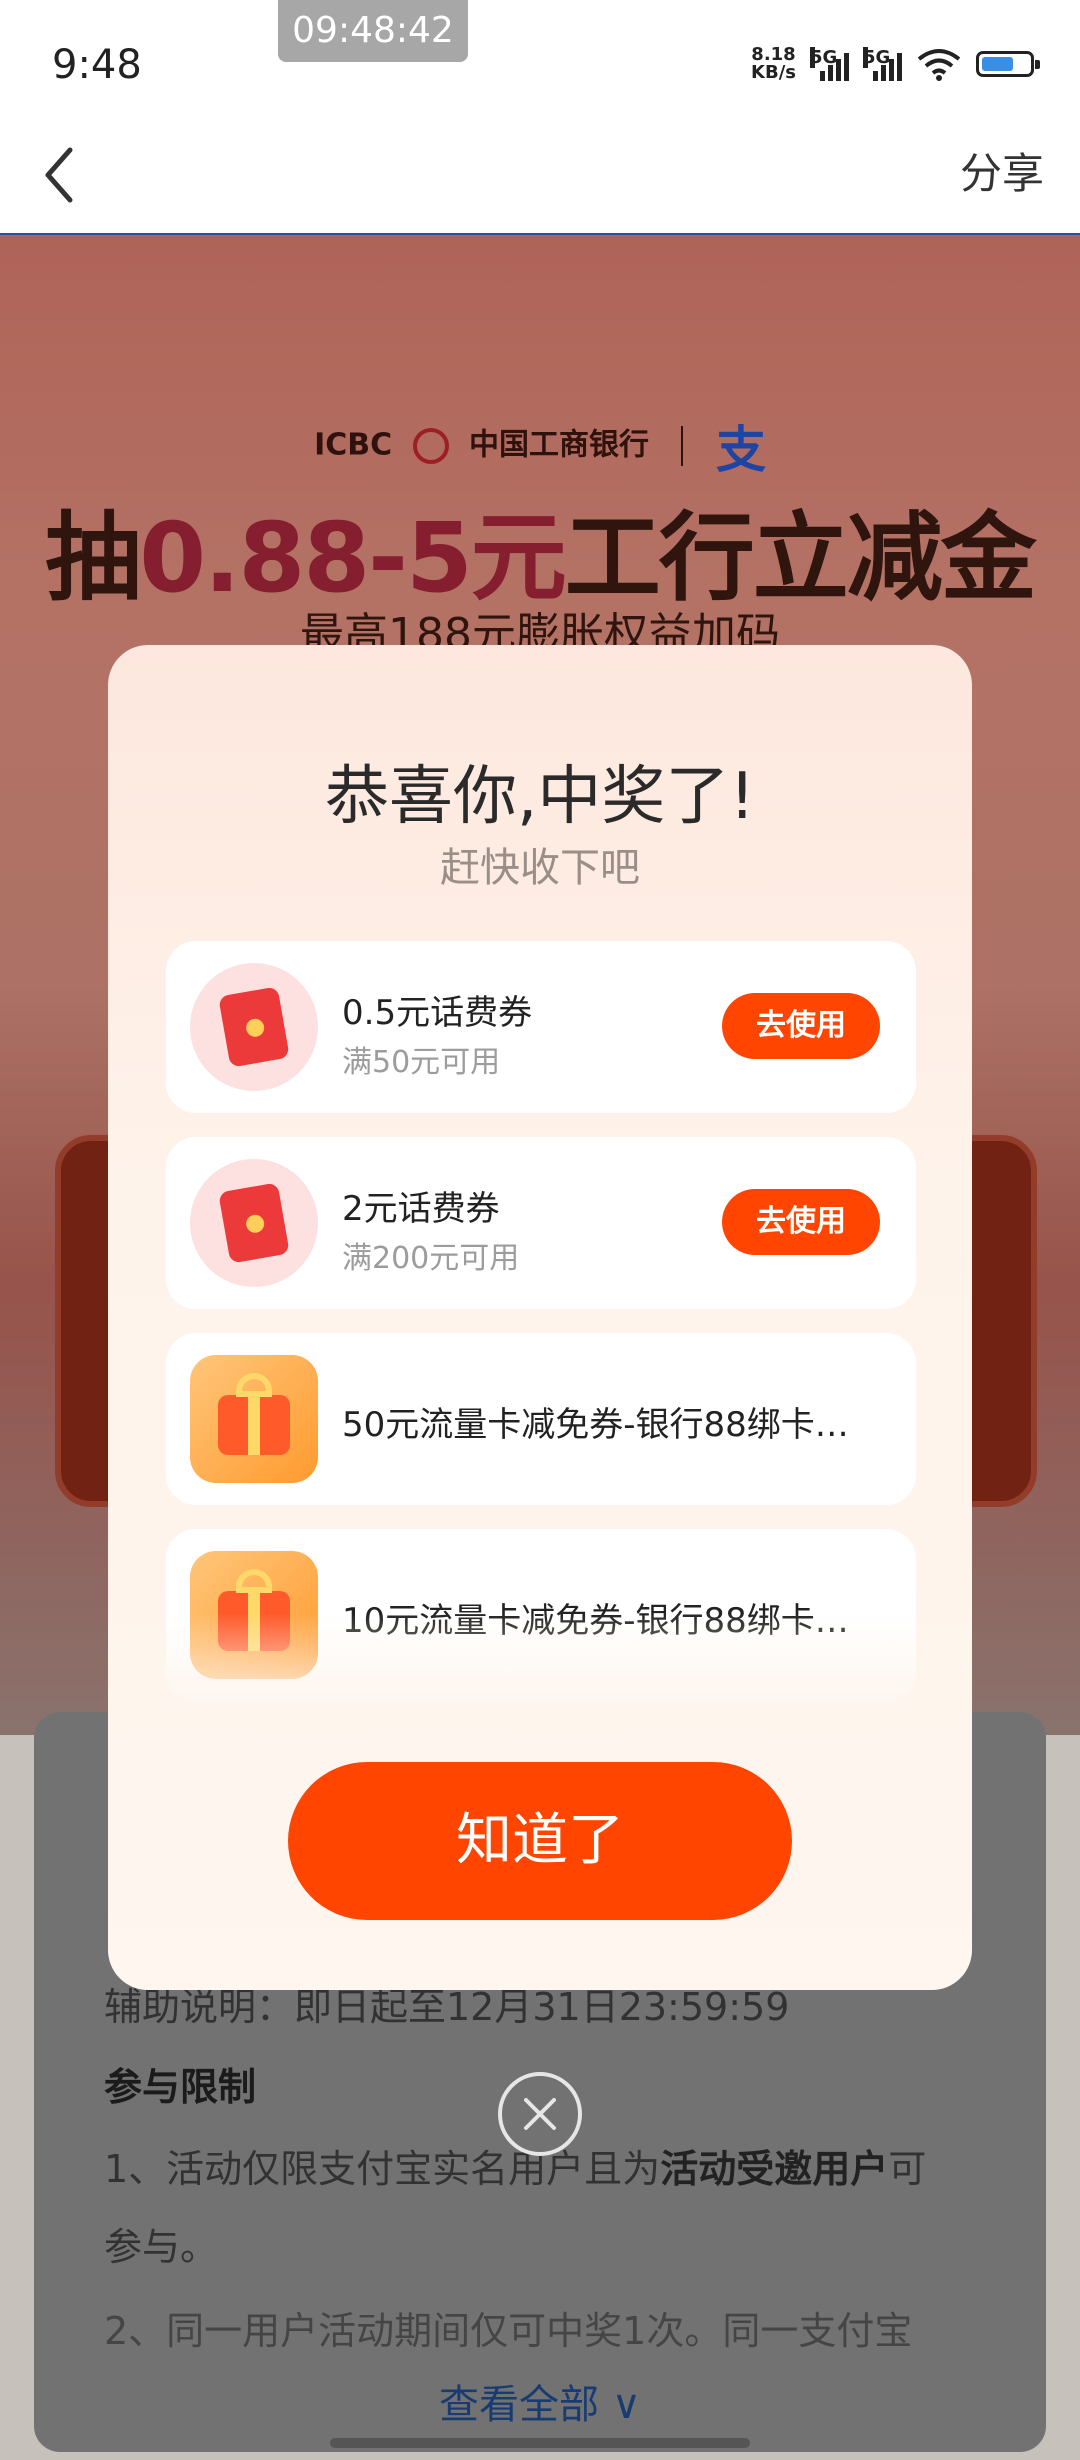  Describe the element at coordinates (541, 1223) in the screenshot. I see `prize-item: 2元话费券 满200元可用 去使用` at that location.